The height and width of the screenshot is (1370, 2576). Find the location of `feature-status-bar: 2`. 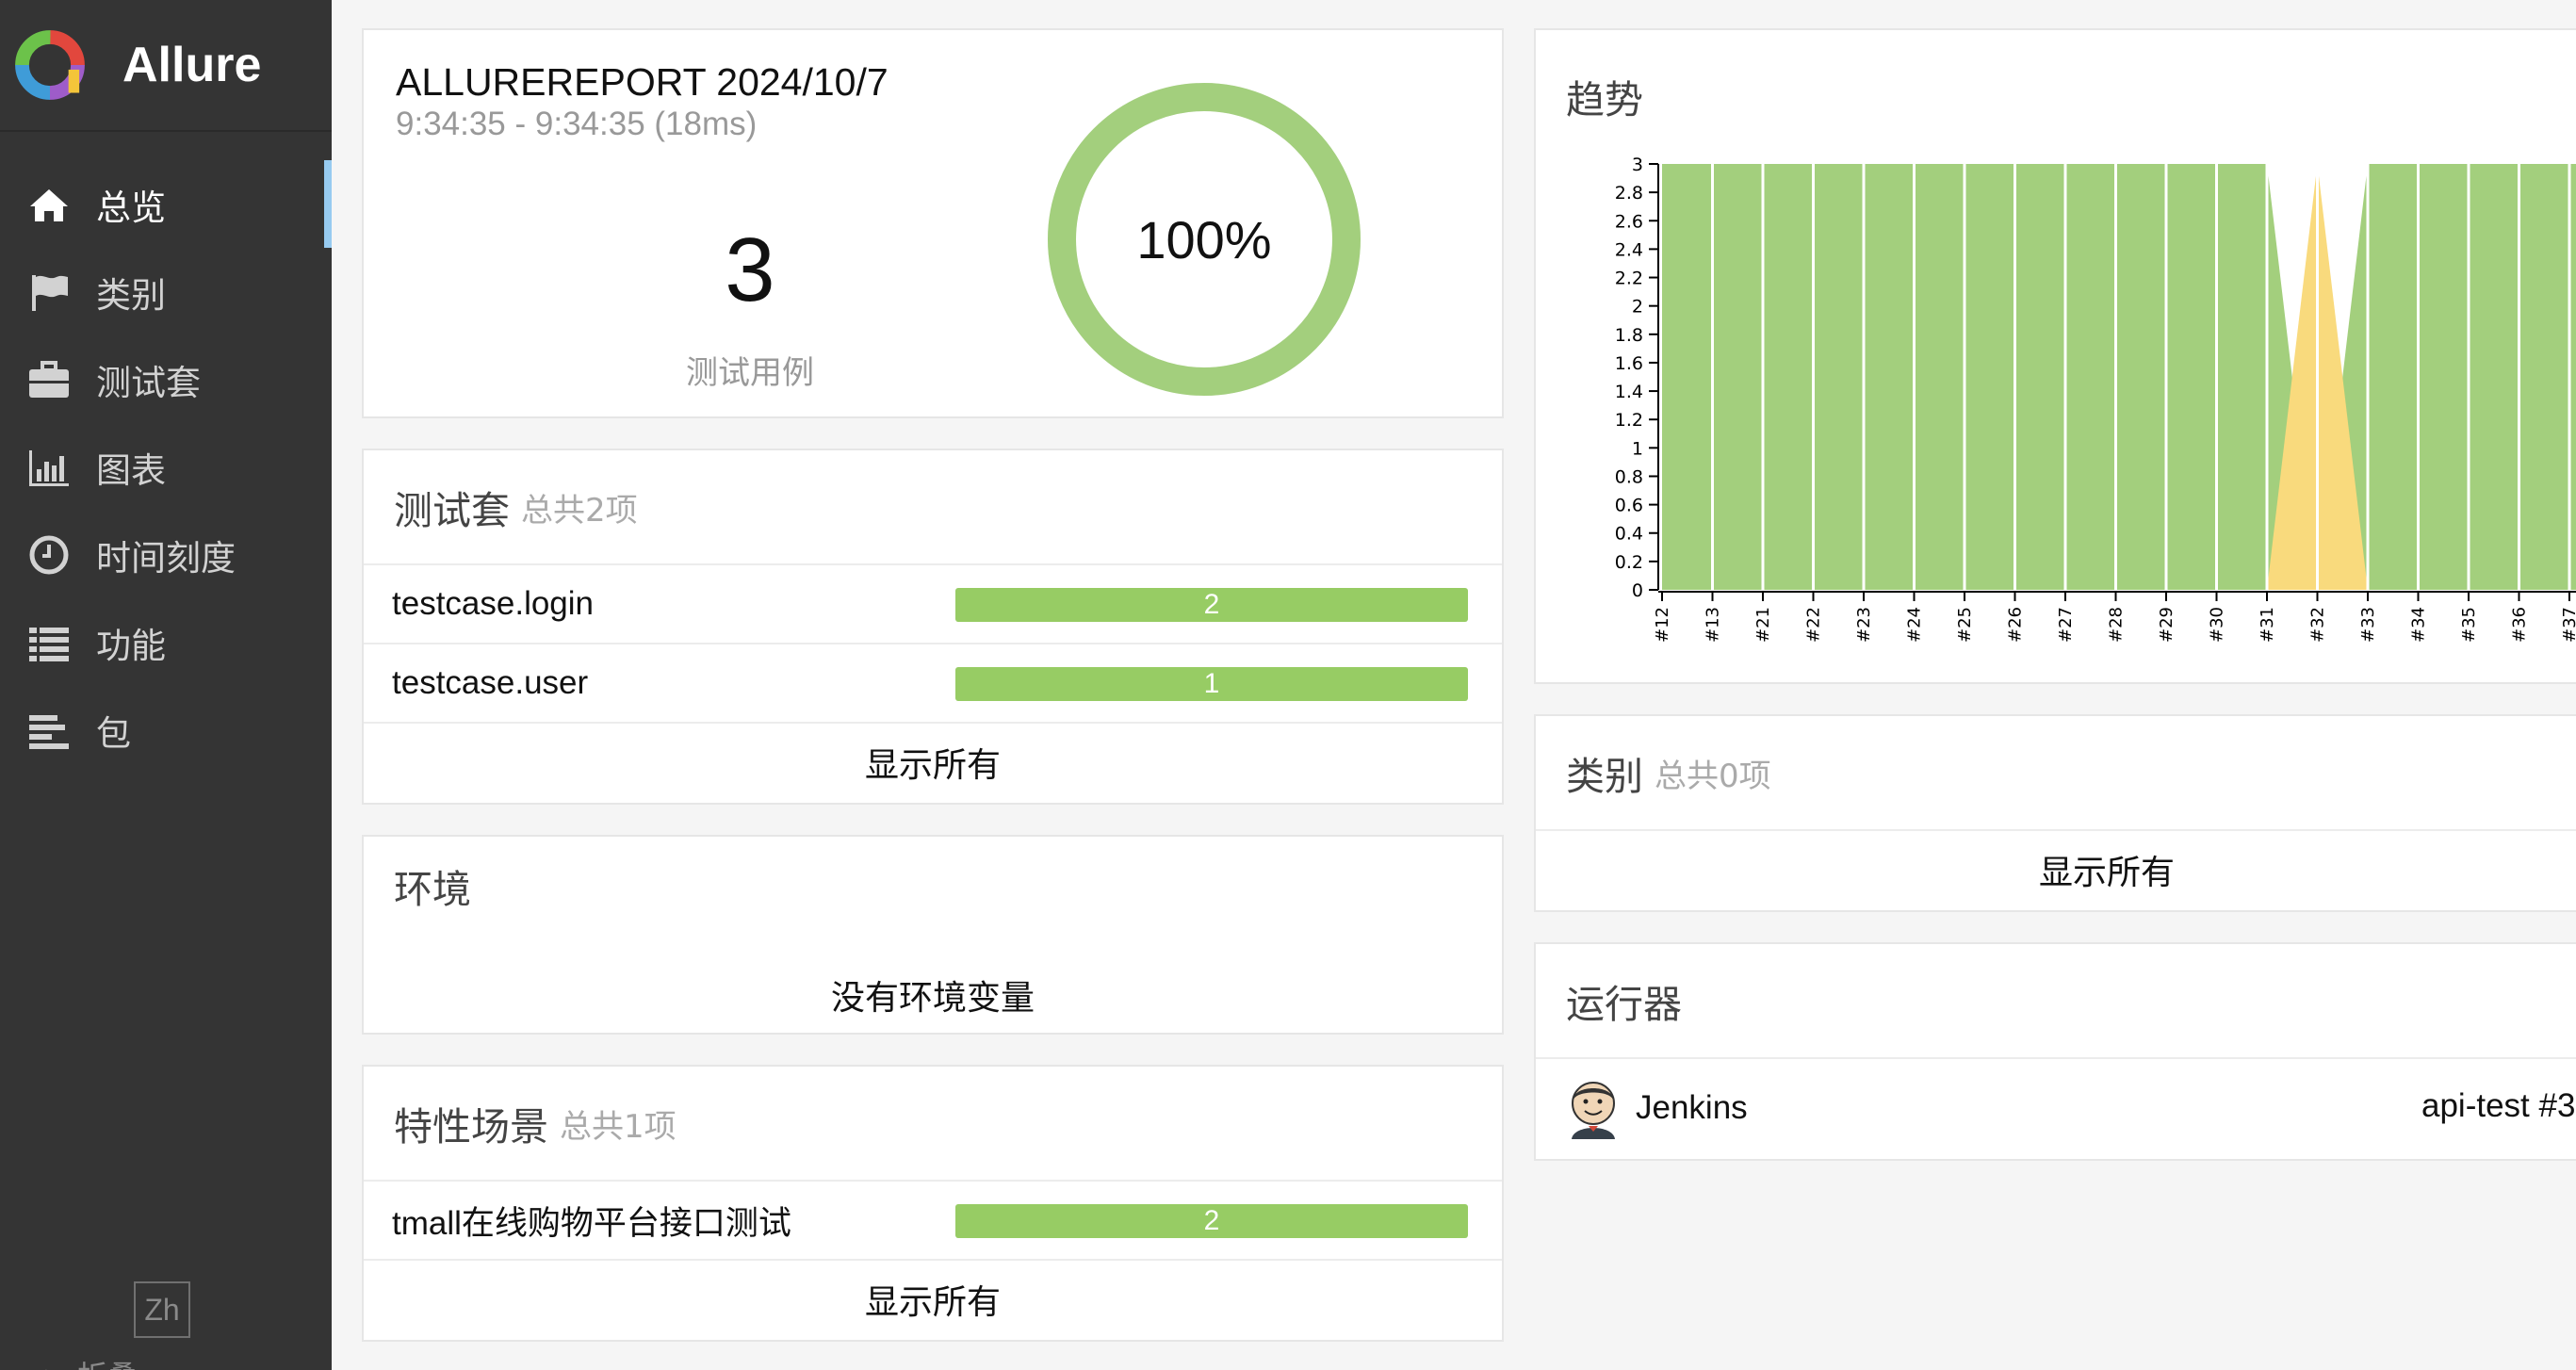

feature-status-bar: 2 is located at coordinates (1211, 1221).